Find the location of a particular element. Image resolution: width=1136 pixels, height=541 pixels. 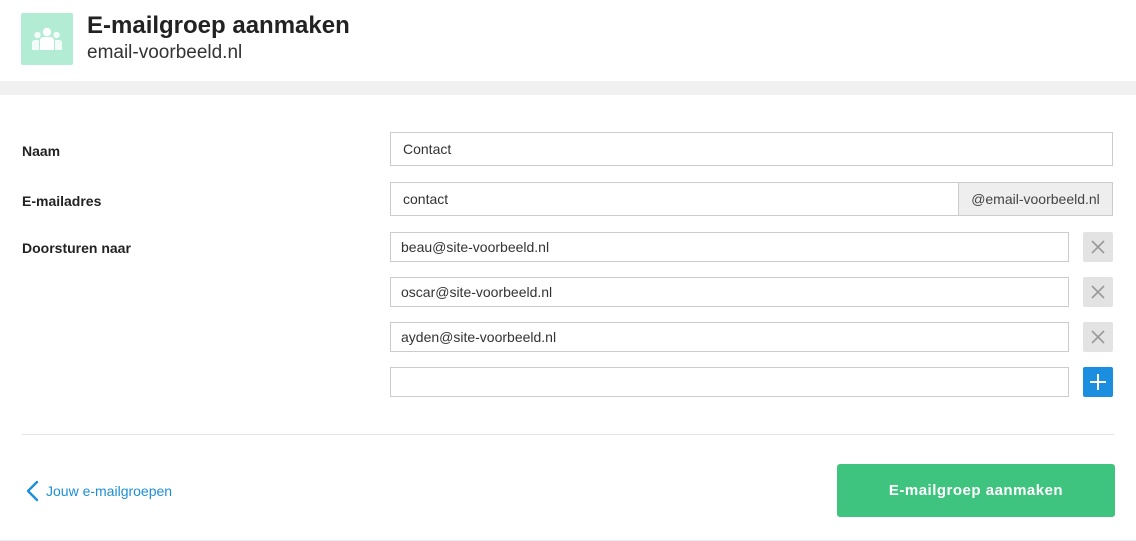

name-input is located at coordinates (751, 149).